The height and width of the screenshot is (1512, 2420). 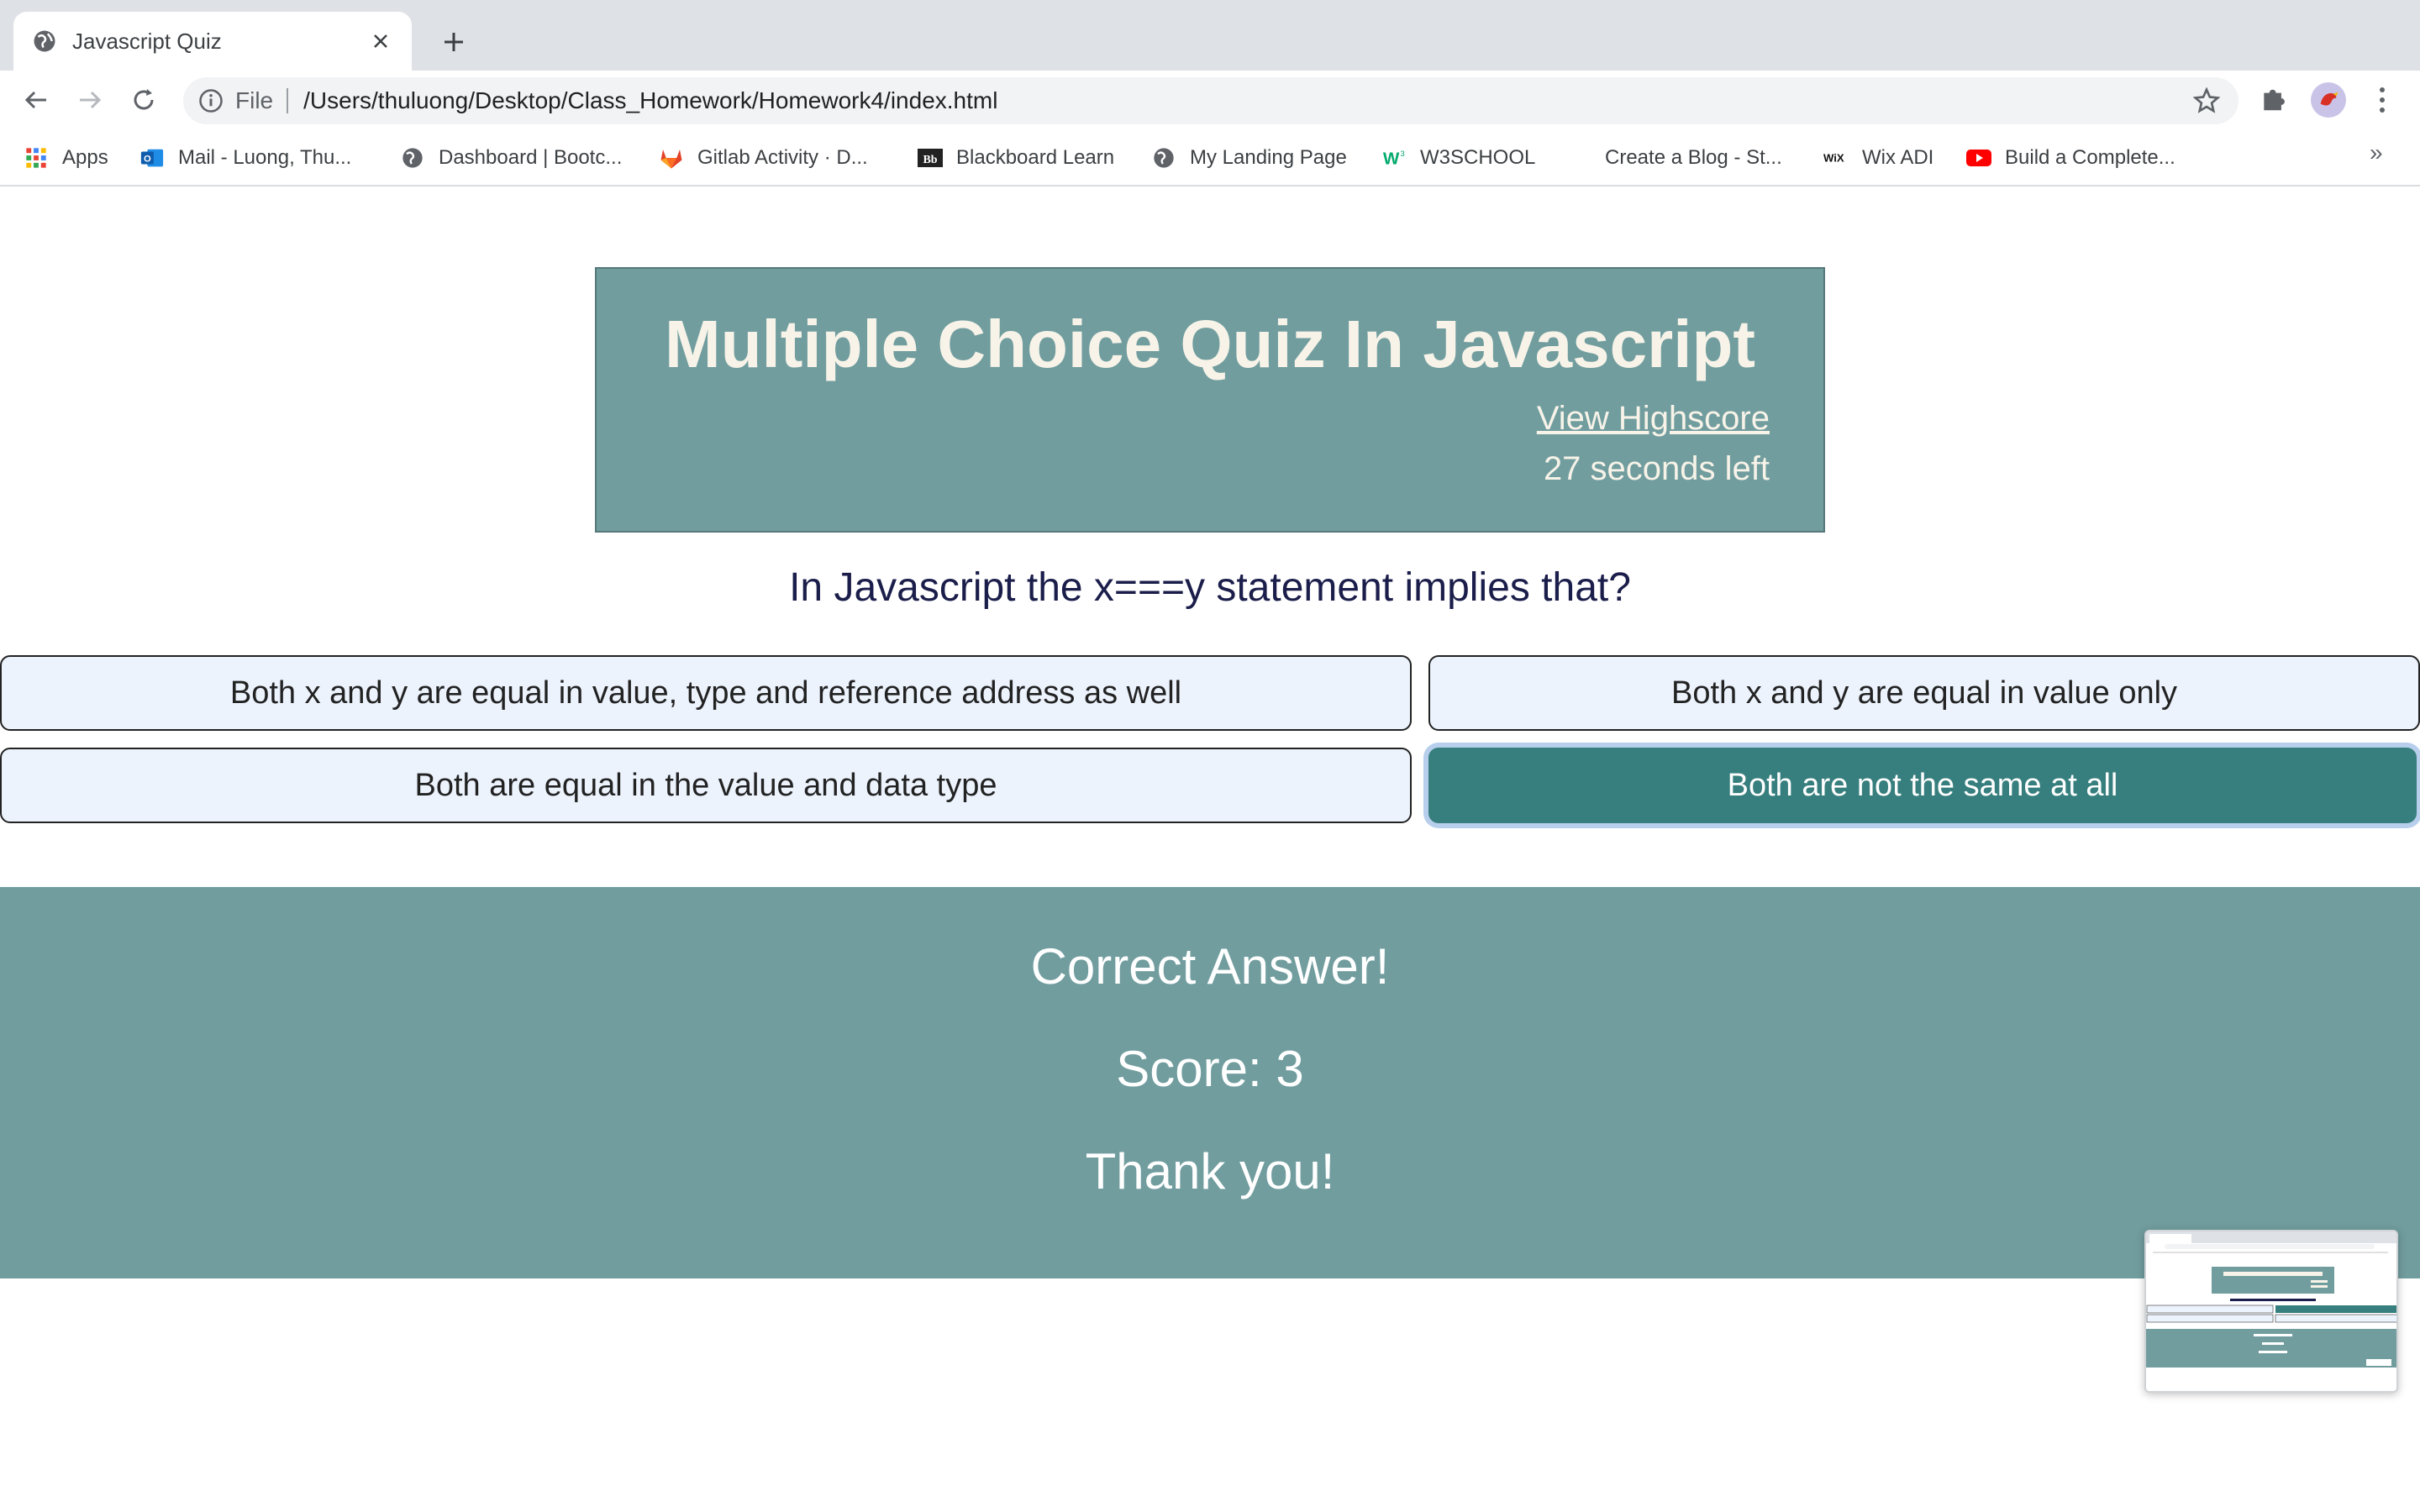 I want to click on browser-menu-icon, so click(x=2383, y=100).